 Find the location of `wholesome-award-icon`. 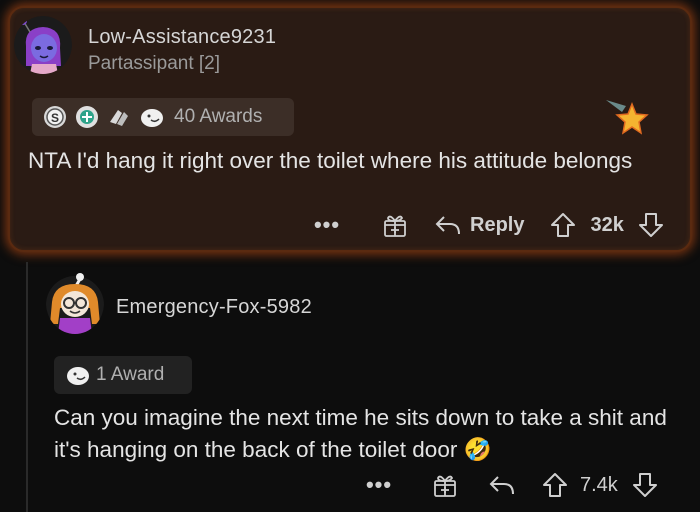

wholesome-award-icon is located at coordinates (119, 117).